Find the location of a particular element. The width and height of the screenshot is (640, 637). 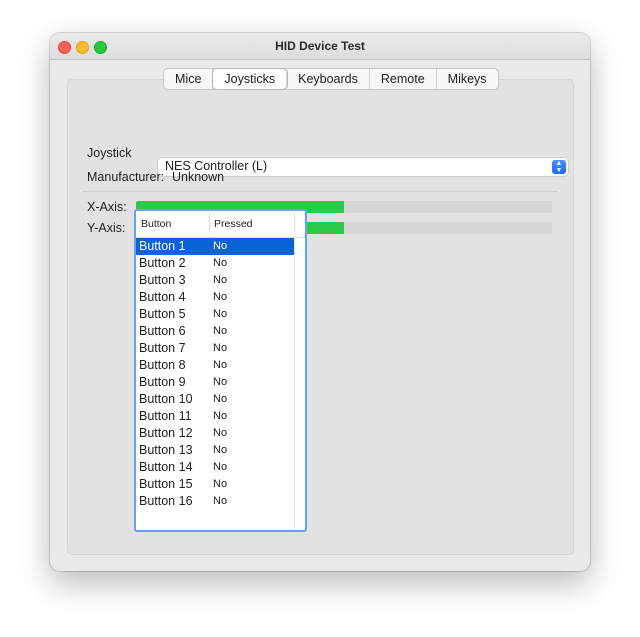

table-row: Button 10 No is located at coordinates (215, 399).